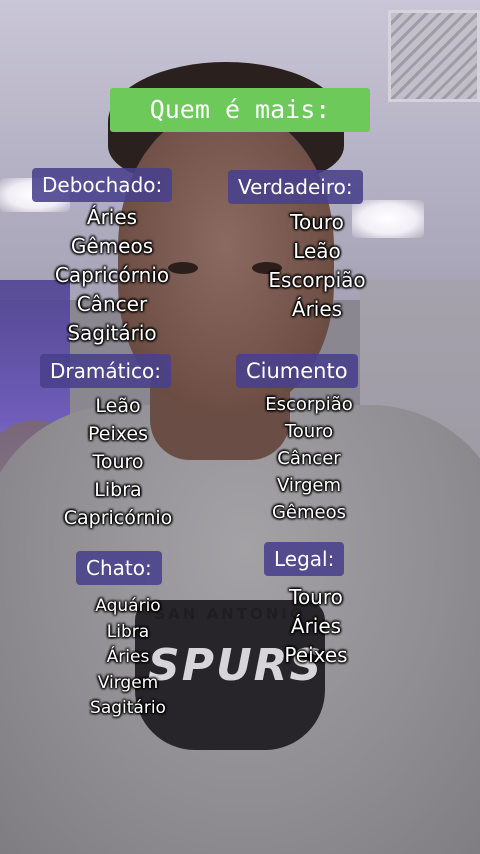 The width and height of the screenshot is (480, 854). Describe the element at coordinates (304, 559) in the screenshot. I see `category-label-legal: Legal:` at that location.